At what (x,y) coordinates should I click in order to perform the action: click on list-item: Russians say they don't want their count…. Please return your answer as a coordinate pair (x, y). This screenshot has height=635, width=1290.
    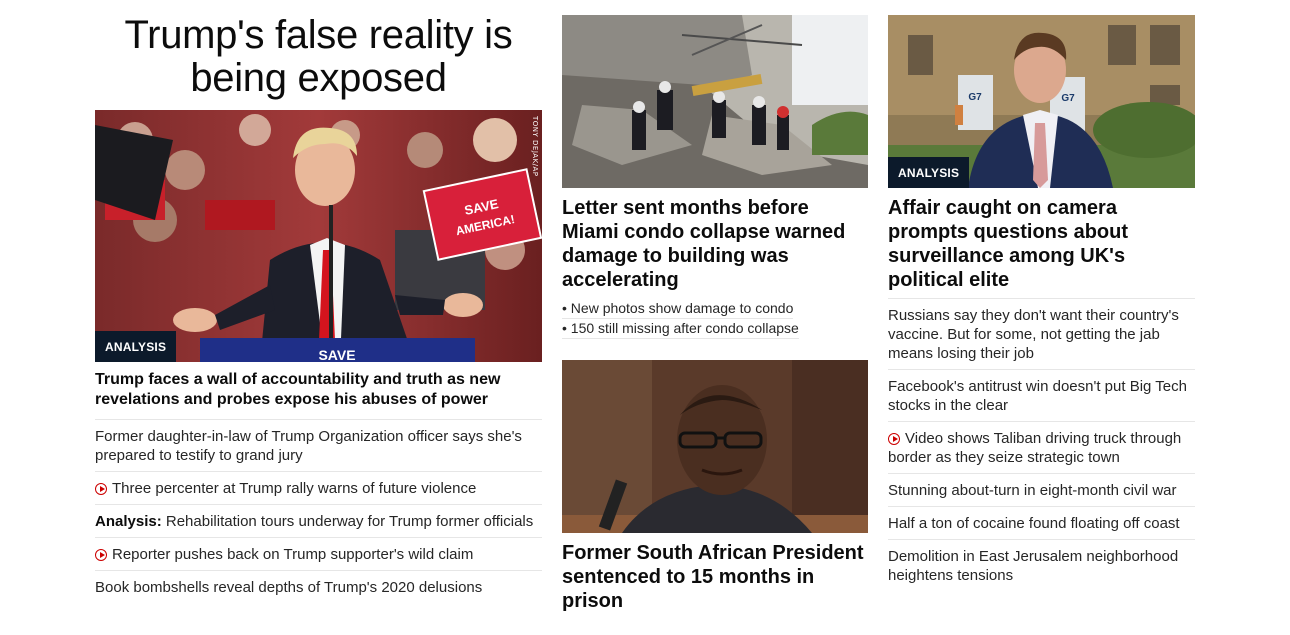
    Looking at the image, I should click on (1041, 334).